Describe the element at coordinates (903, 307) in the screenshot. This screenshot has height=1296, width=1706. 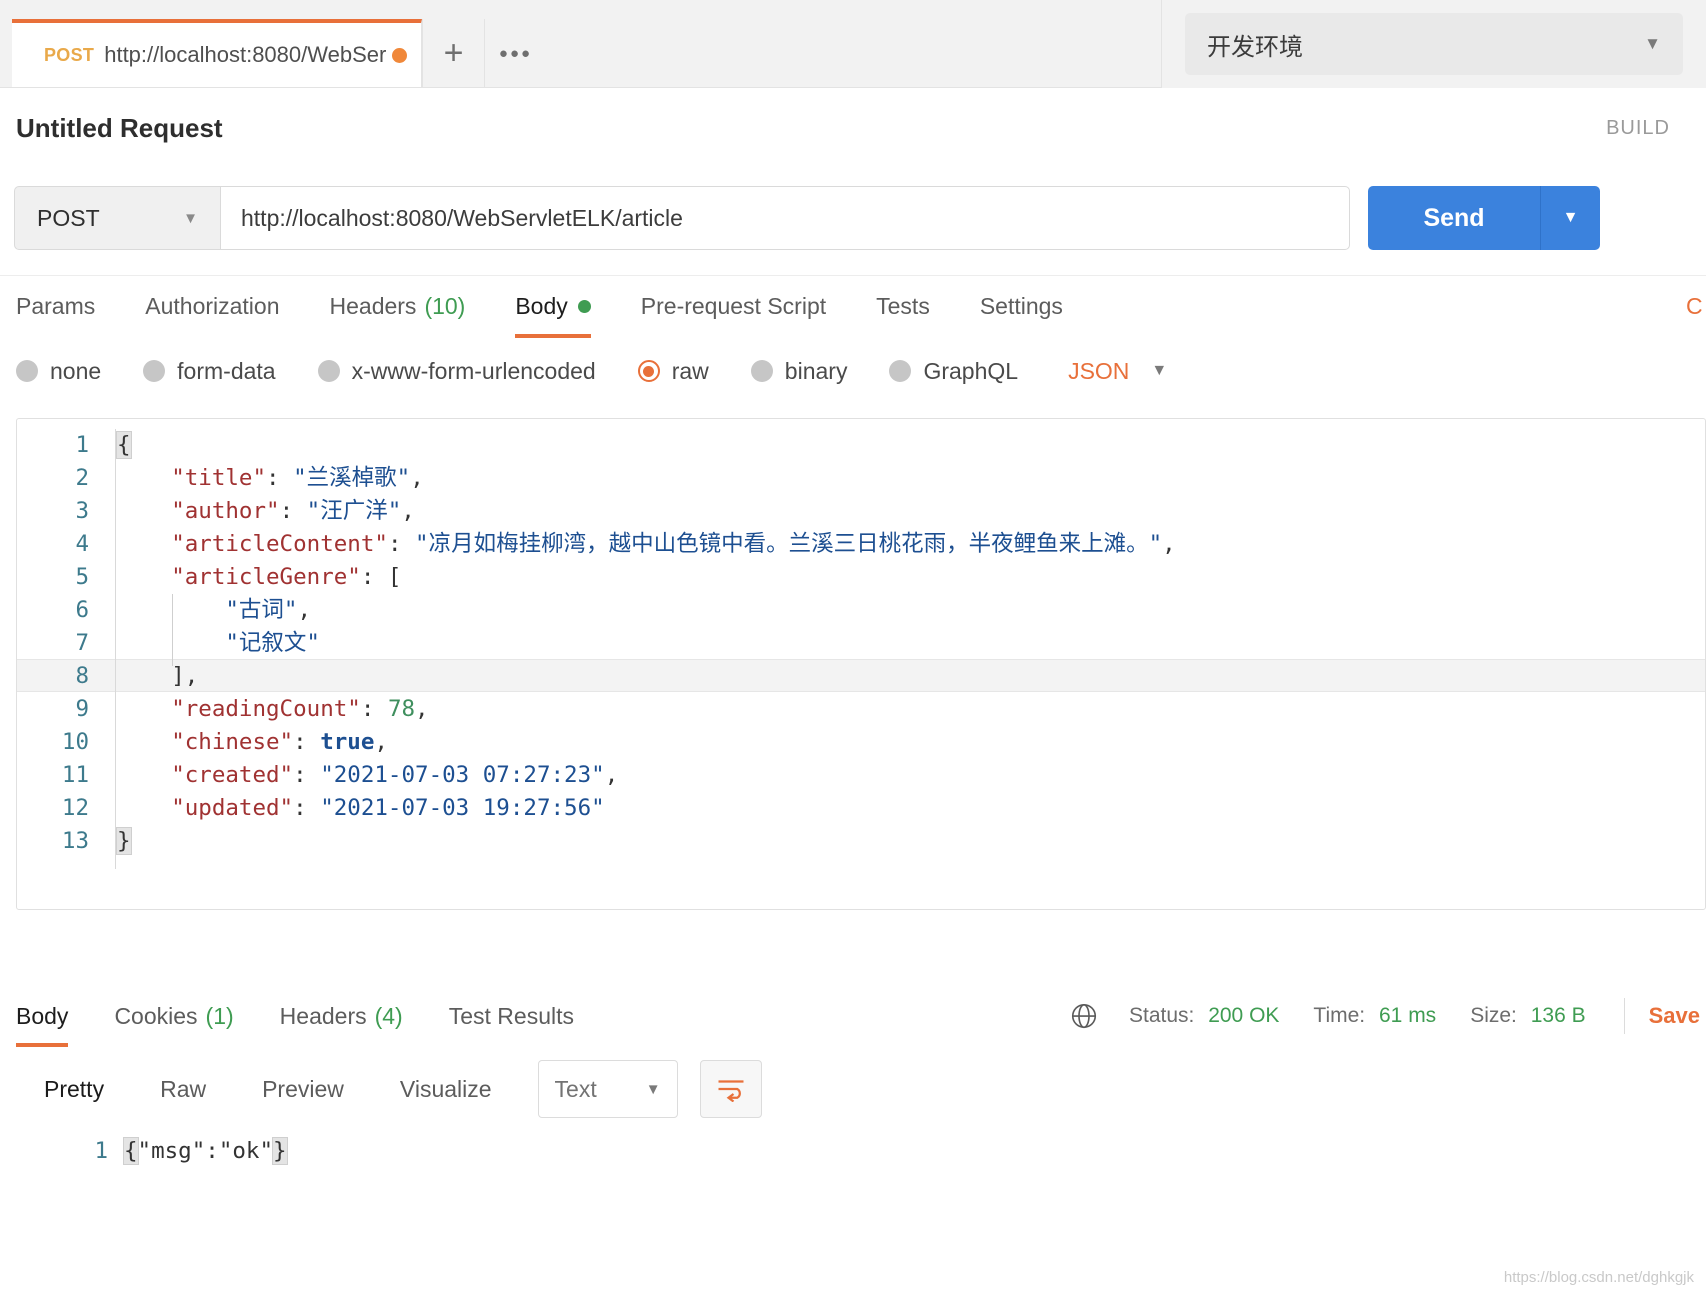
I see `tab-tests: Tests` at that location.